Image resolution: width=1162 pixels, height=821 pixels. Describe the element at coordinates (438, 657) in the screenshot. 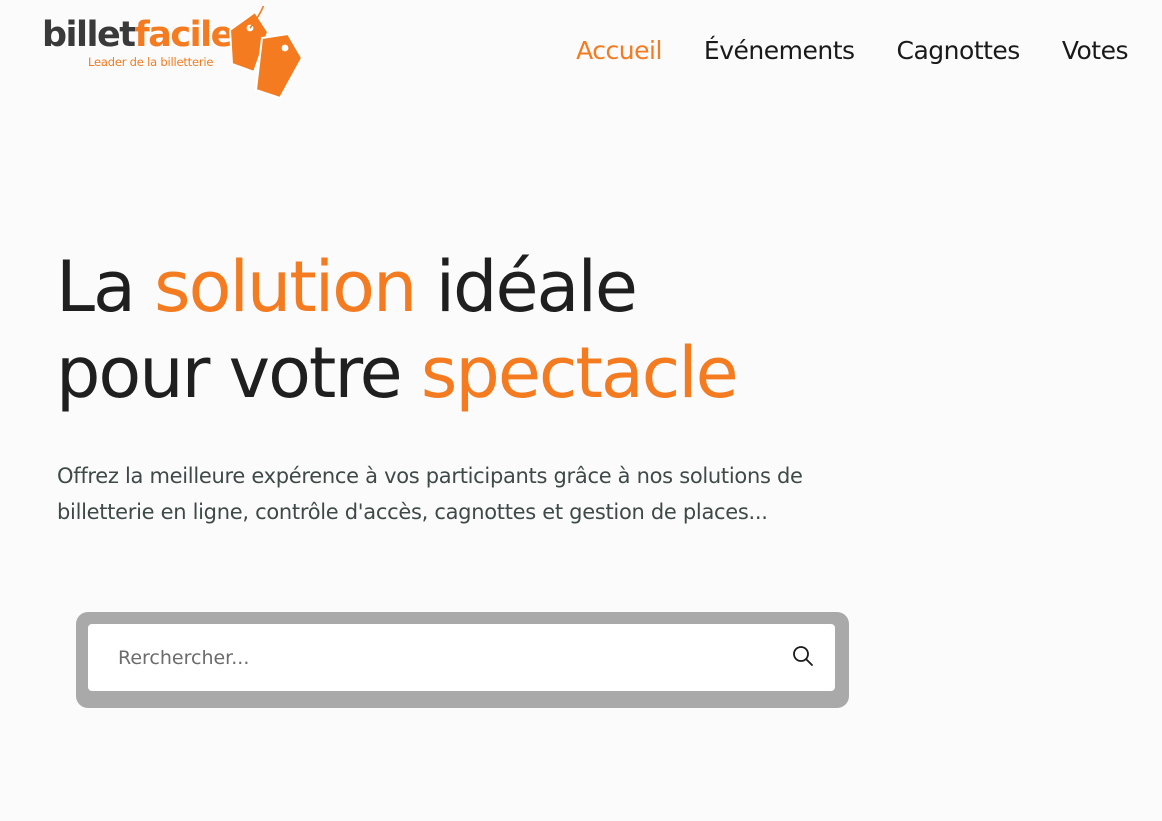

I see `search-input` at that location.